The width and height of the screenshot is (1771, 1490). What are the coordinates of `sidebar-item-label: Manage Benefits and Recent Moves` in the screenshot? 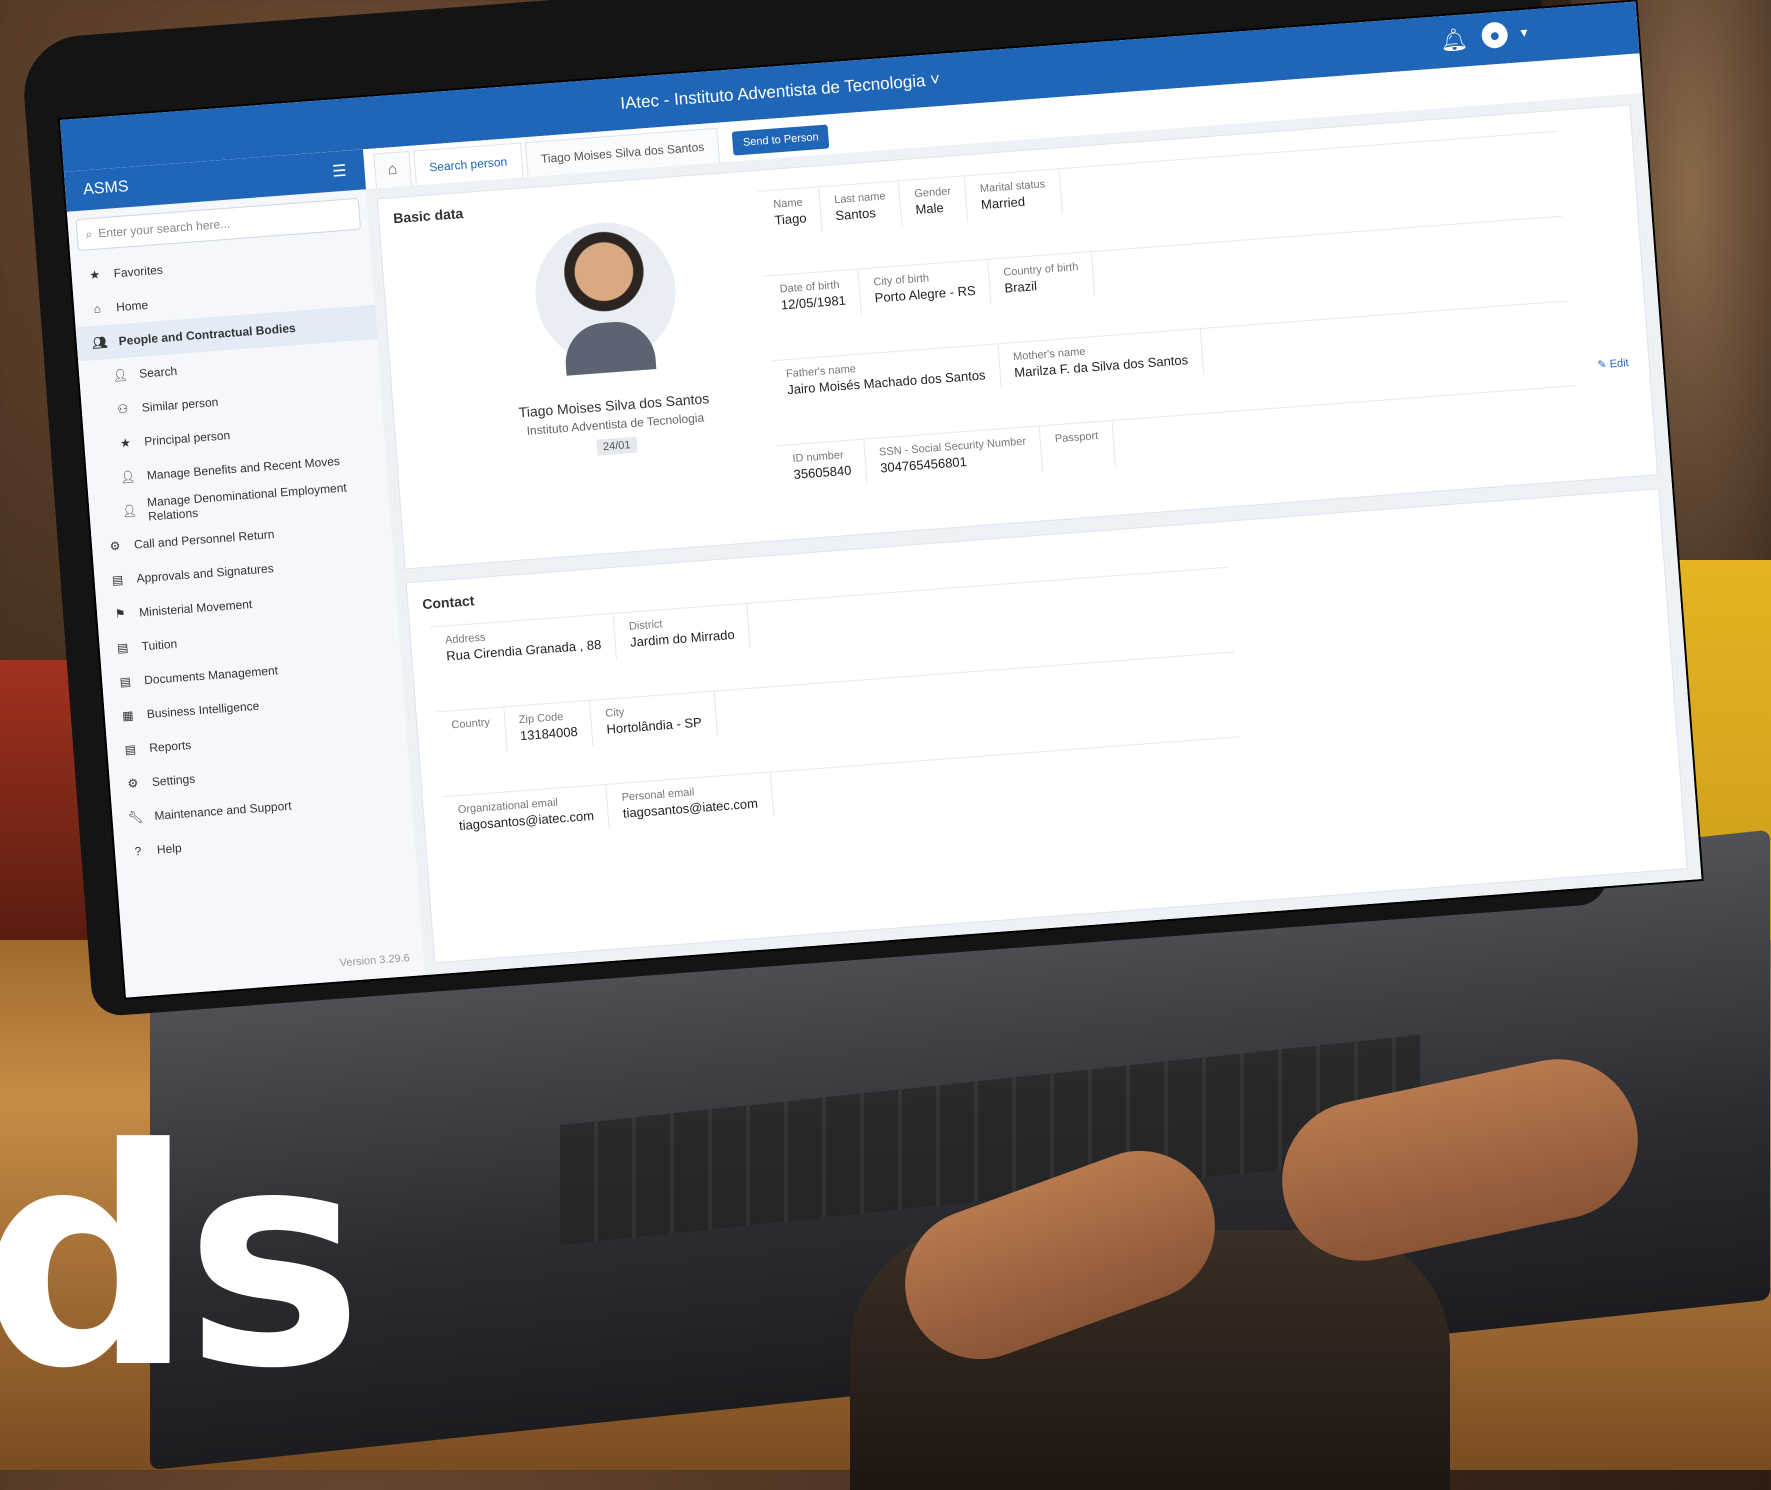 It's located at (243, 468).